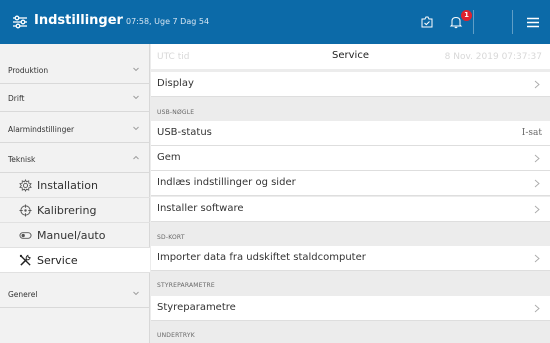 The height and width of the screenshot is (343, 550). I want to click on notifications-button, so click(456, 22).